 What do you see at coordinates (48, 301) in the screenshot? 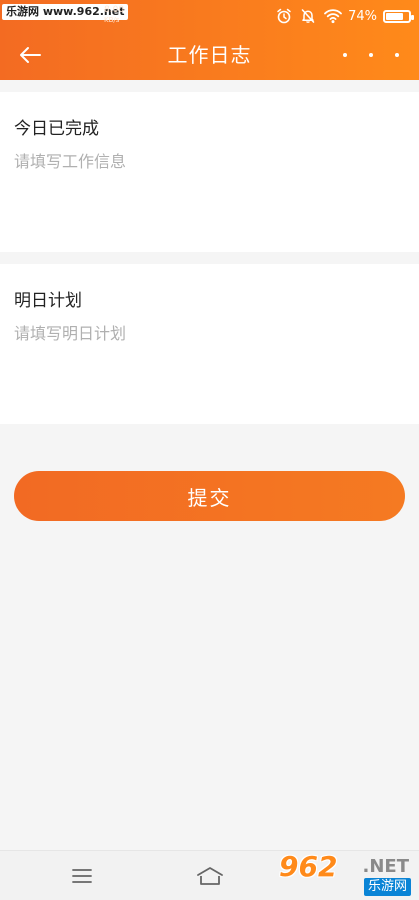
I see `tomorrow-plan-label: 明日计划` at bounding box center [48, 301].